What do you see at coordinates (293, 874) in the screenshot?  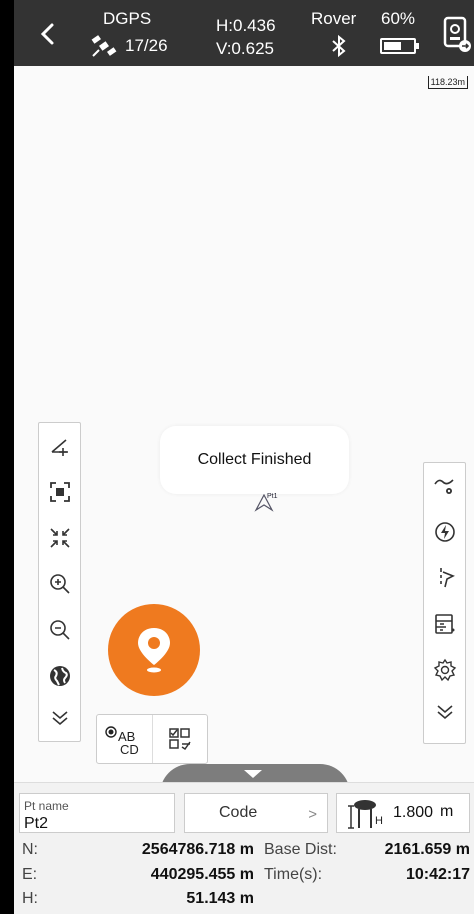 I see `time-label: Time(s):` at bounding box center [293, 874].